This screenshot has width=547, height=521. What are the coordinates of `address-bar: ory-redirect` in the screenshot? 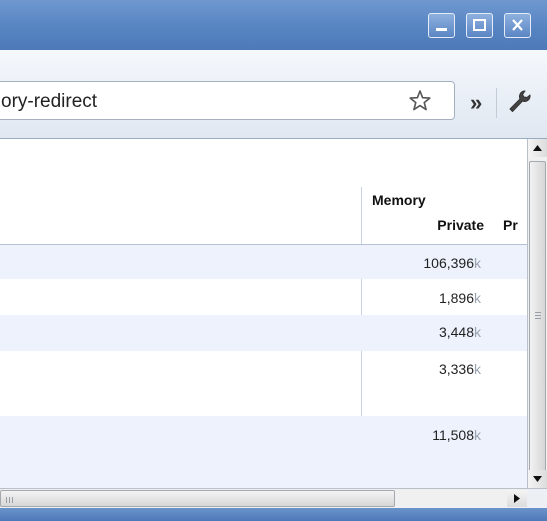 It's located at (227, 100).